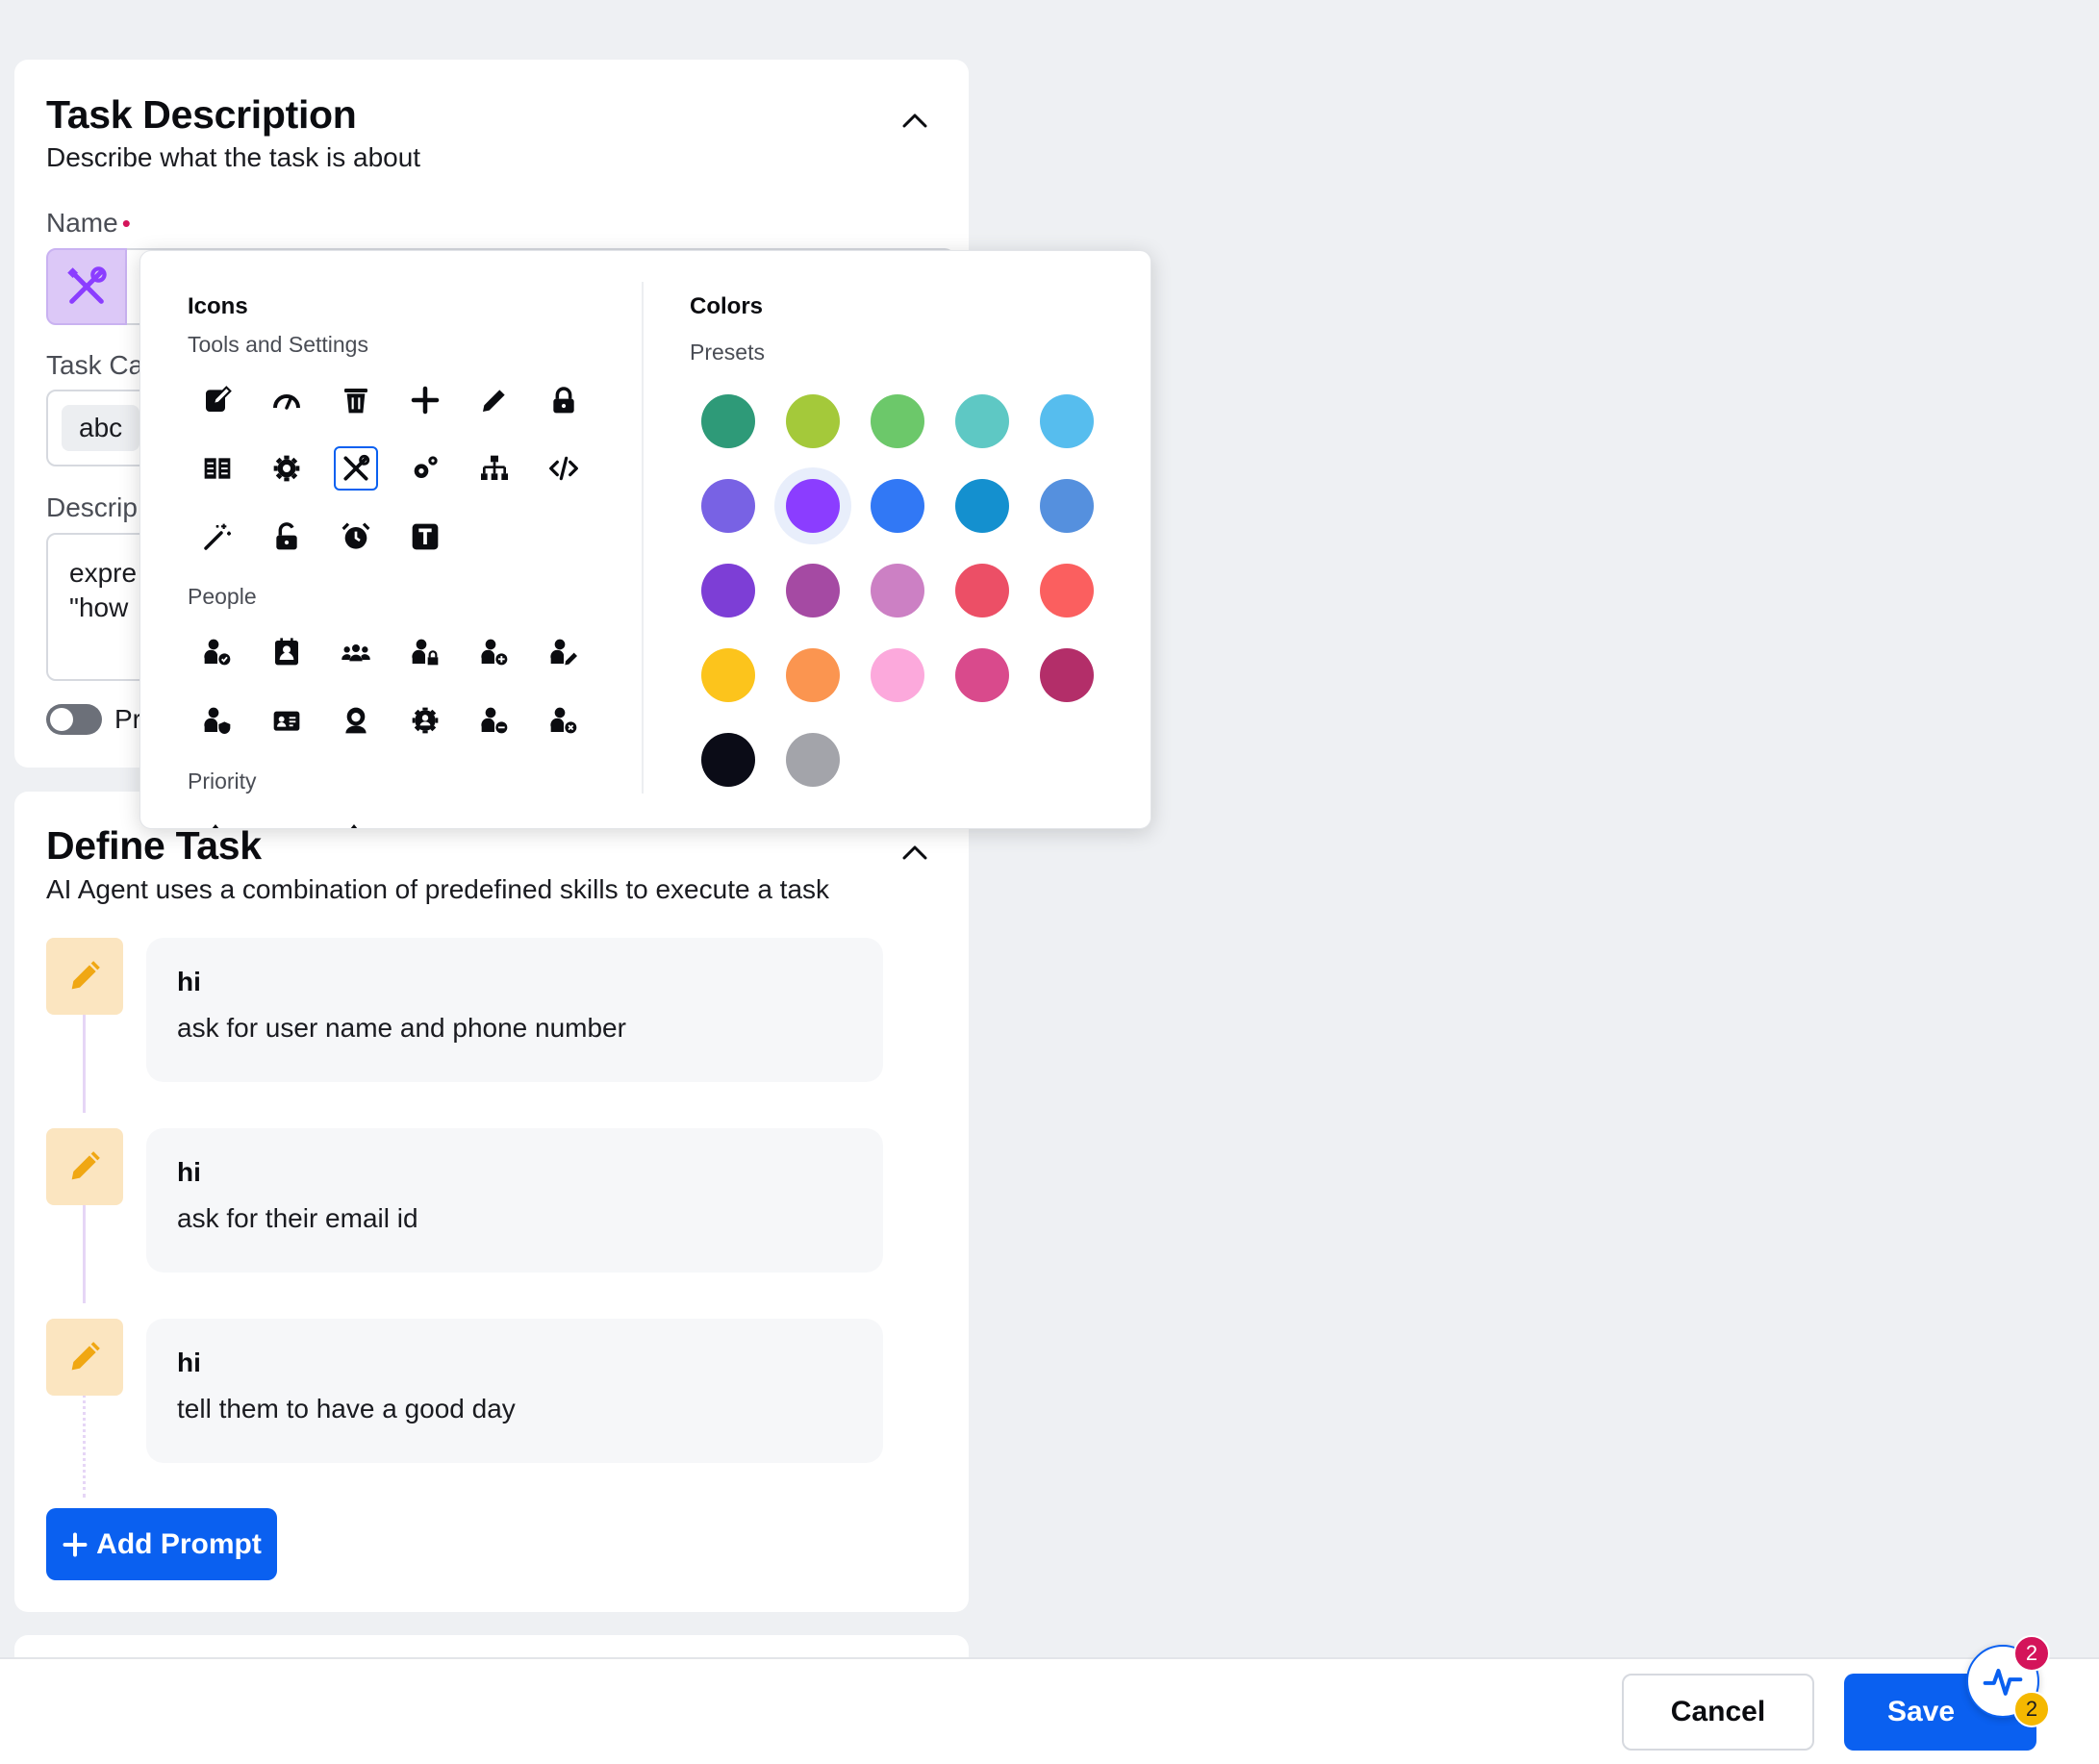 This screenshot has height=1764, width=2099. I want to click on popover-divider, so click(643, 538).